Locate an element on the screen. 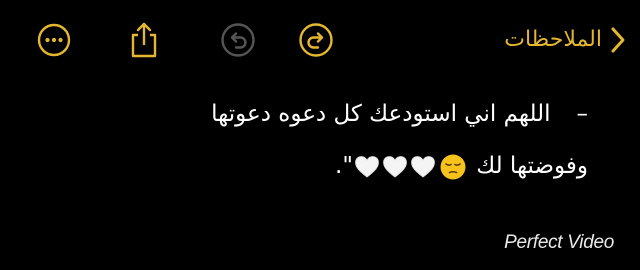 Image resolution: width=640 pixels, height=270 pixels. back-to-notes-button: الملاحظات is located at coordinates (565, 40).